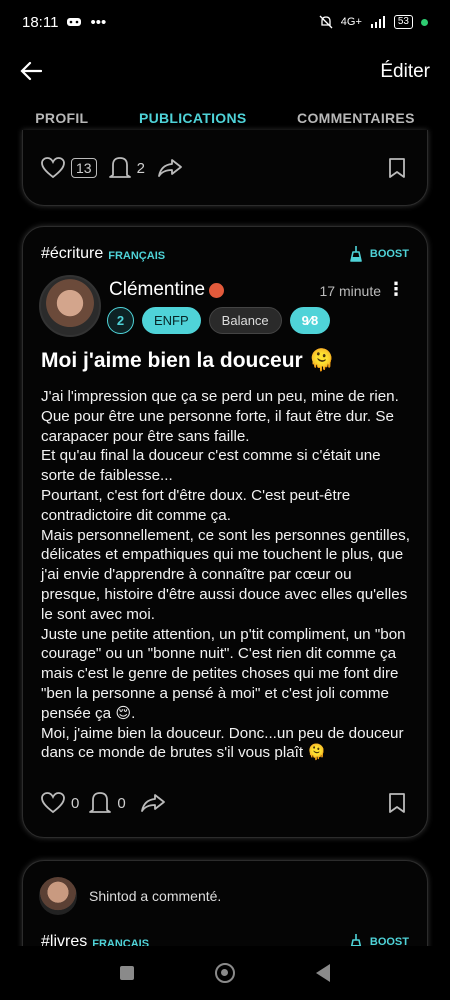  What do you see at coordinates (403, 22) in the screenshot?
I see `battery-icon: 53` at bounding box center [403, 22].